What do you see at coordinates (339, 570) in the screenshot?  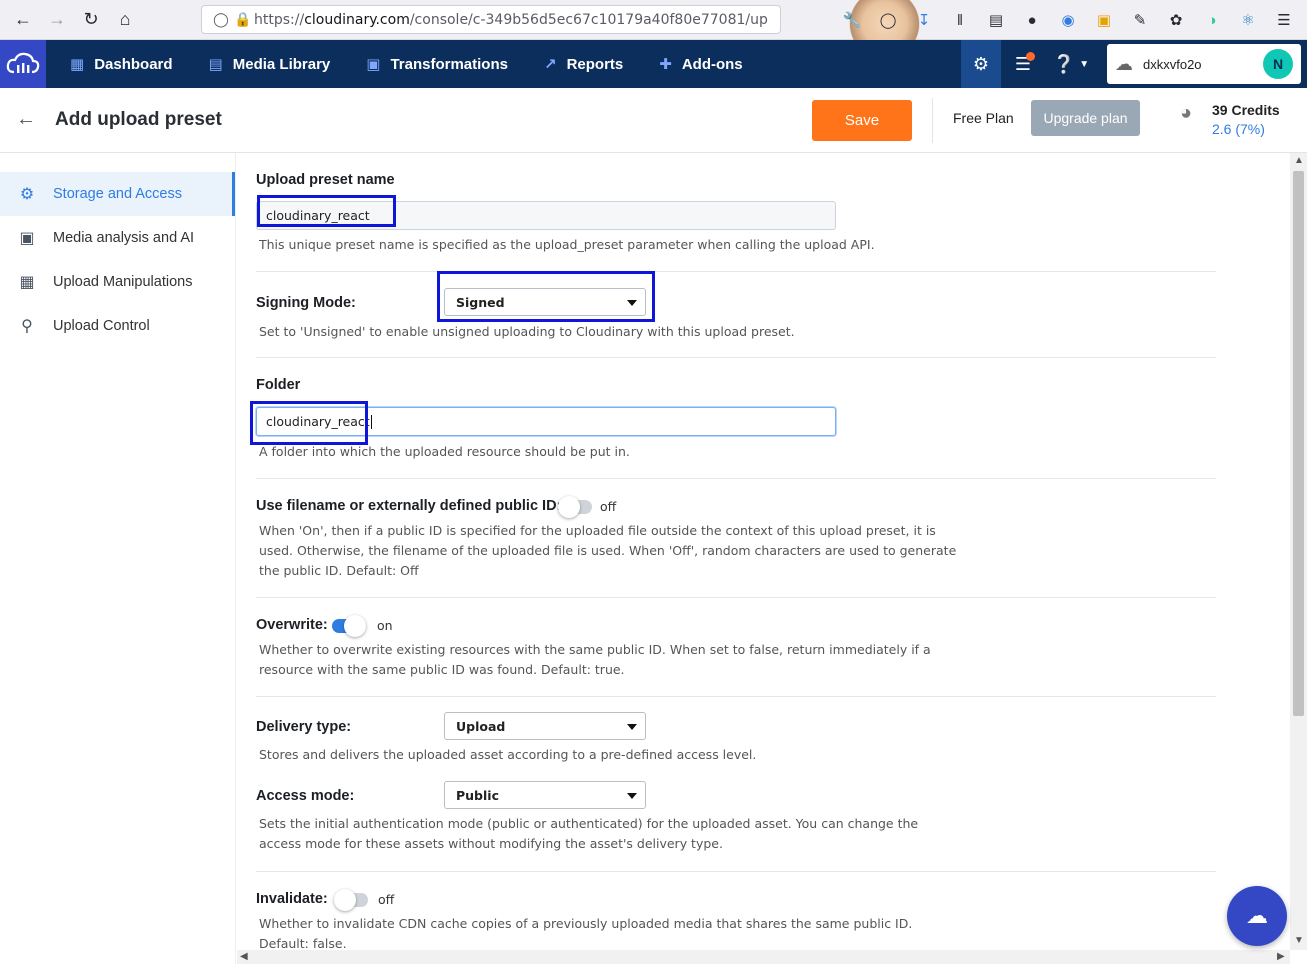 I see `help-line: the public ID. Default: Off` at bounding box center [339, 570].